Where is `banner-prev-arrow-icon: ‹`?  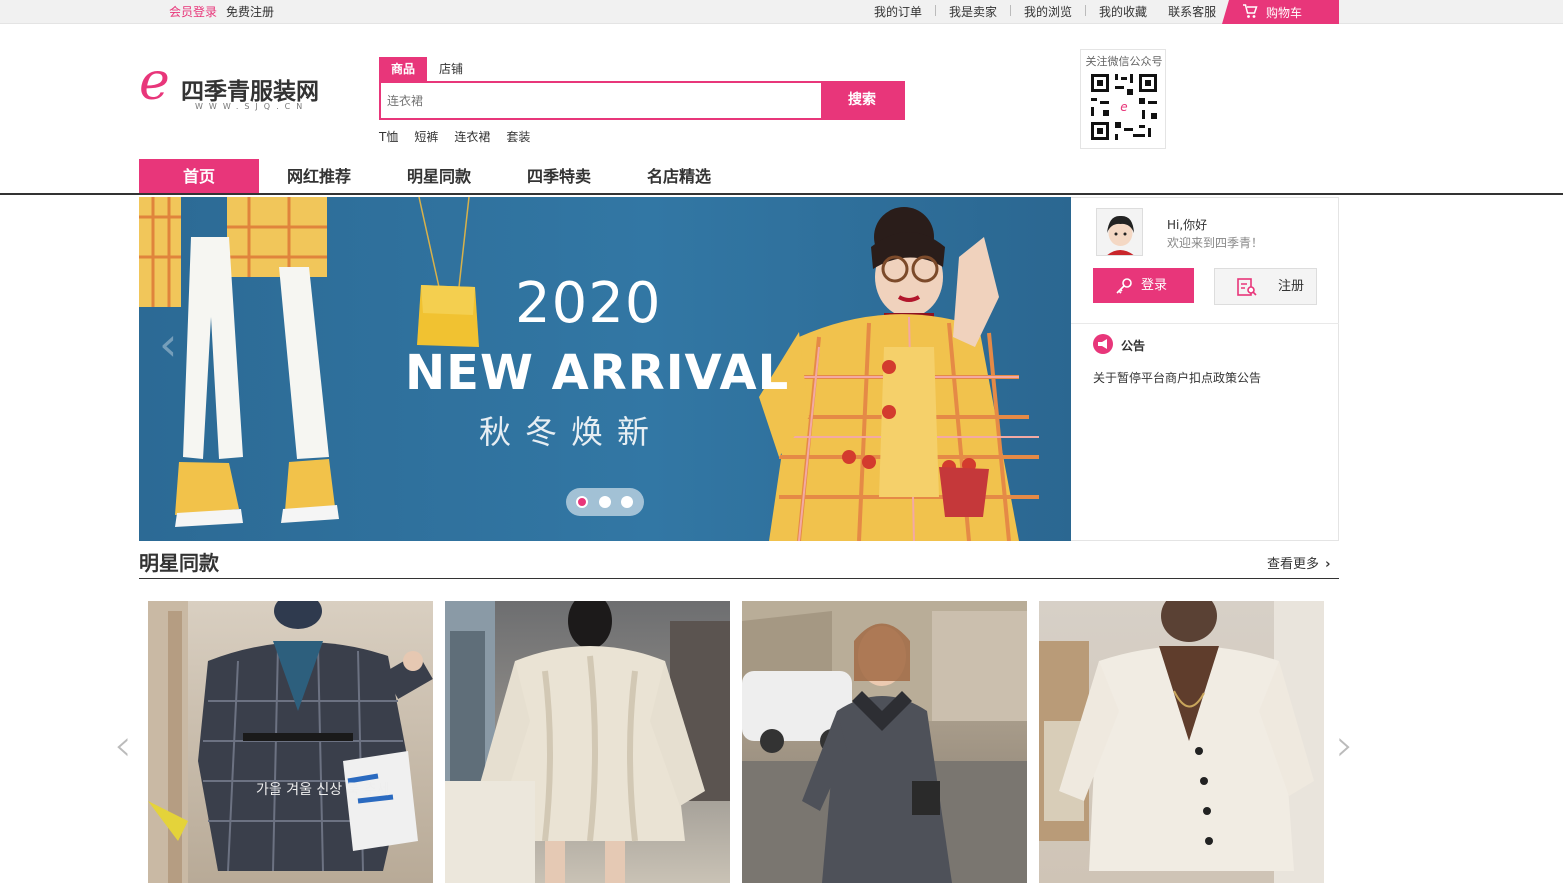
banner-prev-arrow-icon: ‹ is located at coordinates (168, 344).